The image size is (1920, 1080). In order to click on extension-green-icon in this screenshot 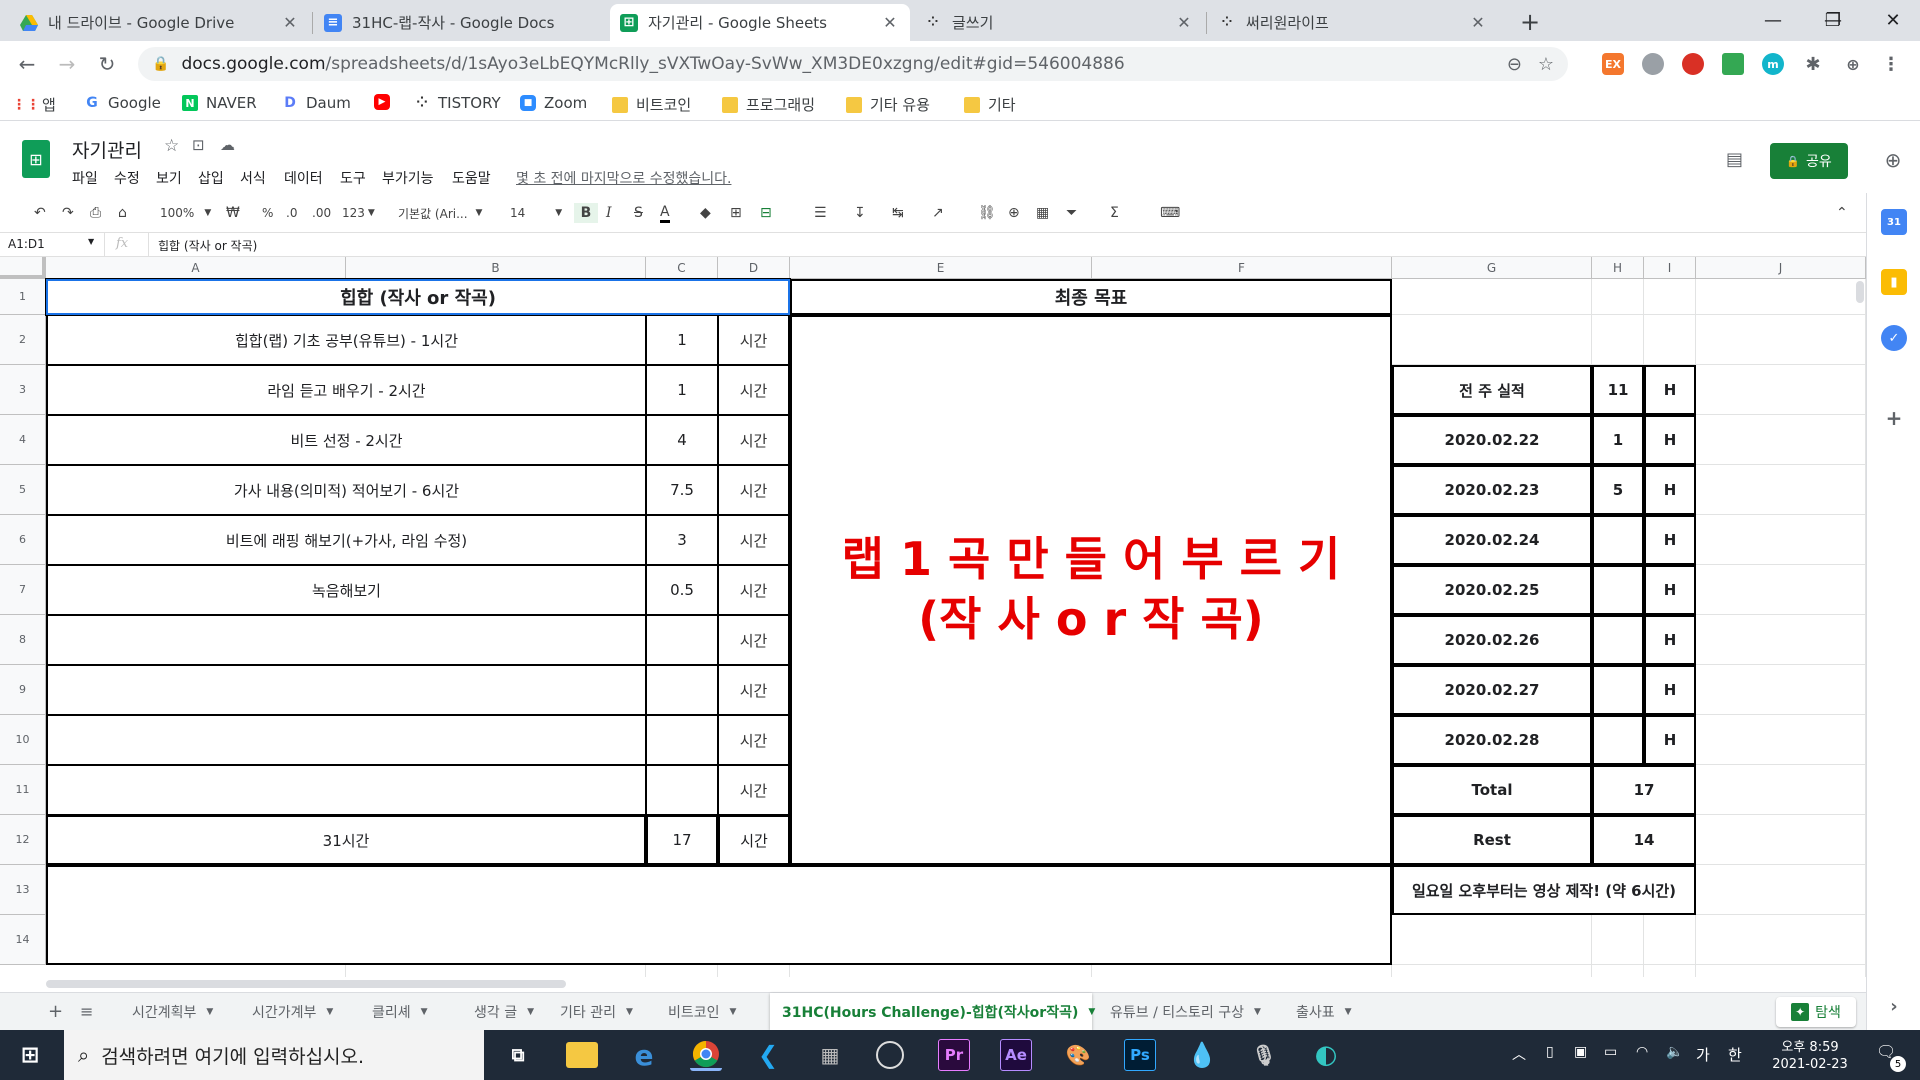, I will do `click(1733, 64)`.